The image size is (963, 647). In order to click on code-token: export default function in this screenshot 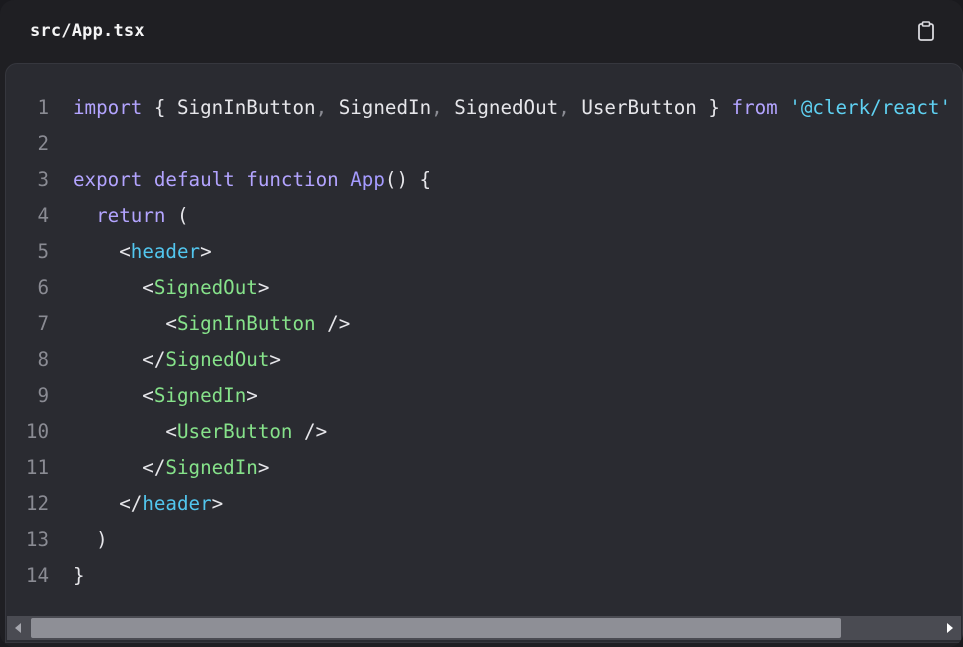, I will do `click(212, 179)`.